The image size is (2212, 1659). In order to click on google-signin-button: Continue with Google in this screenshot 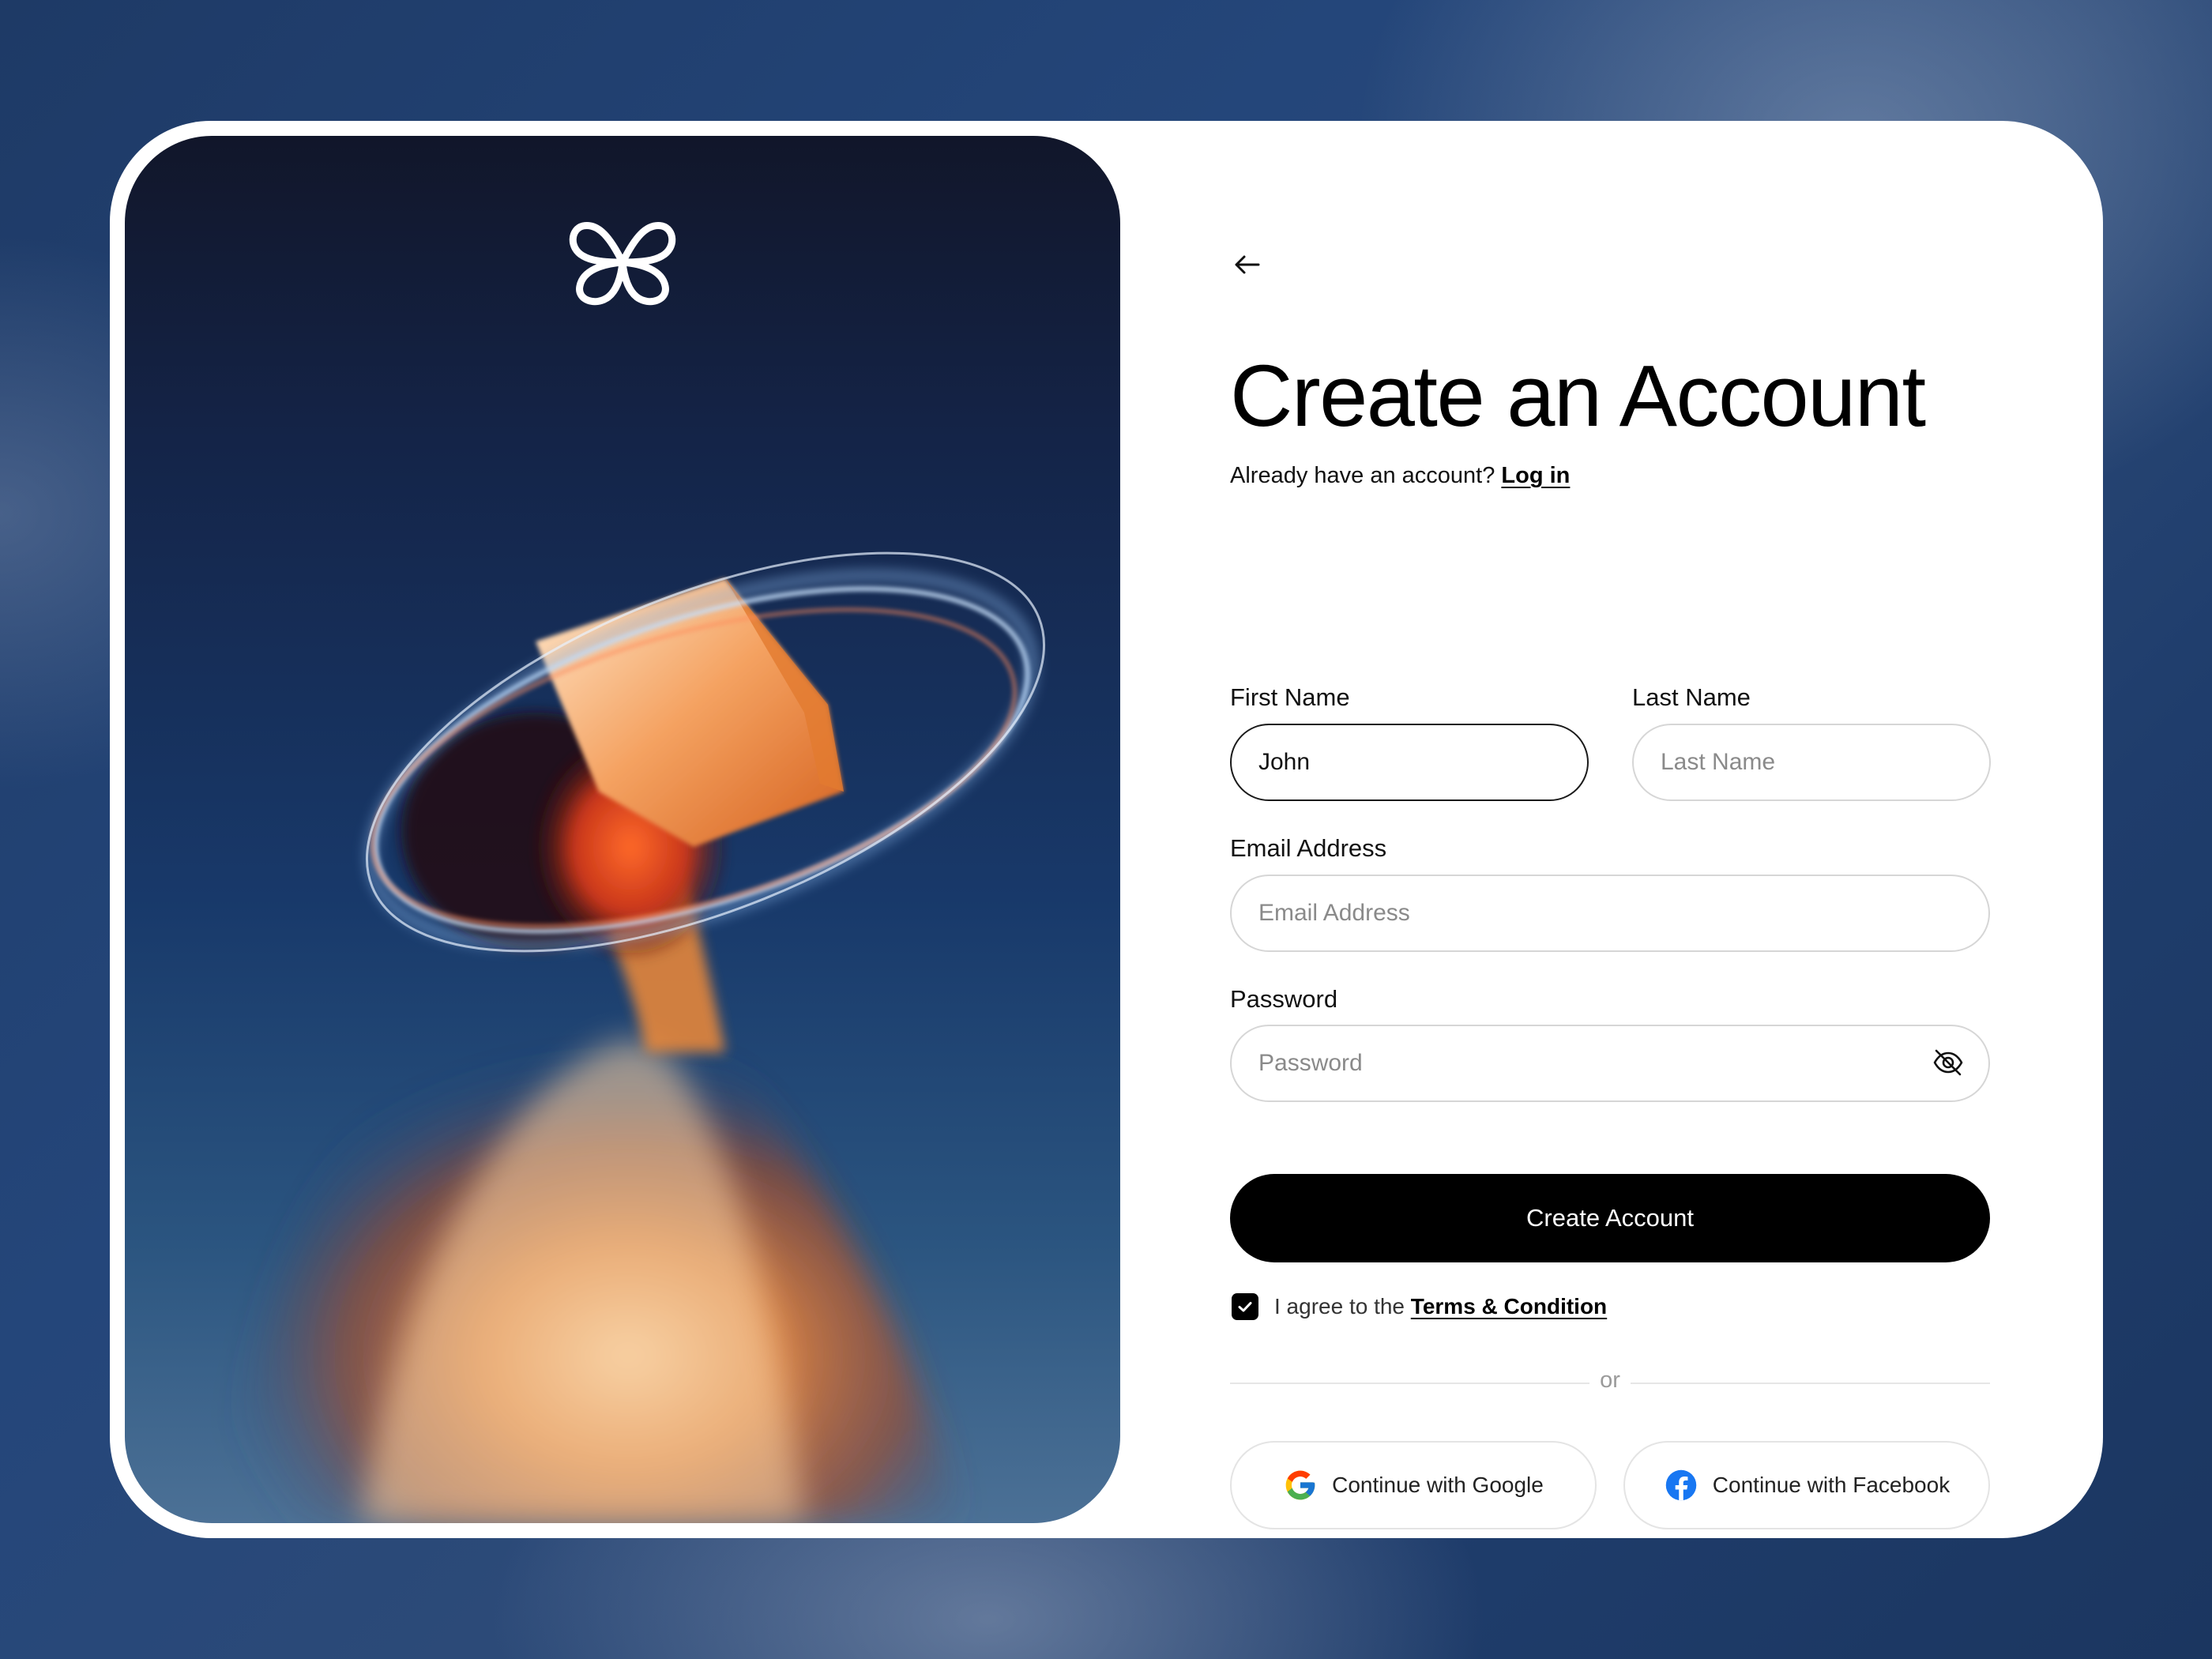, I will do `click(1413, 1485)`.